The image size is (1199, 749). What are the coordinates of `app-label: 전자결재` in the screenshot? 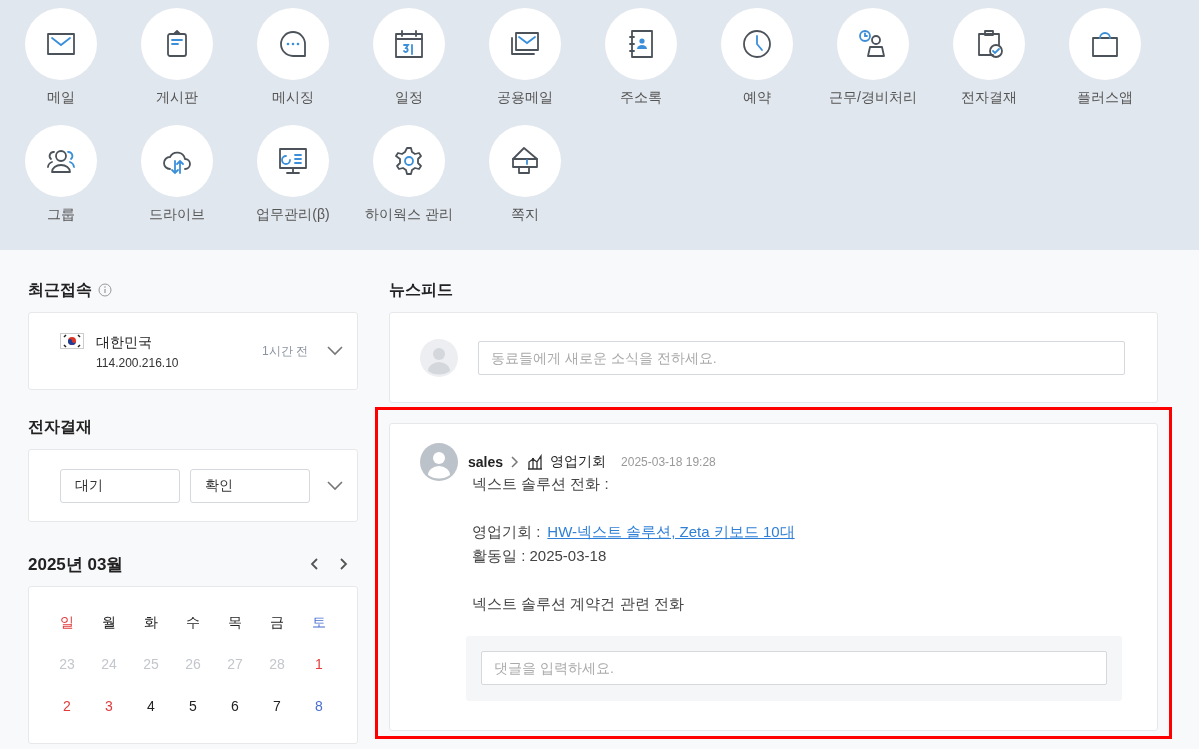 It's located at (989, 97).